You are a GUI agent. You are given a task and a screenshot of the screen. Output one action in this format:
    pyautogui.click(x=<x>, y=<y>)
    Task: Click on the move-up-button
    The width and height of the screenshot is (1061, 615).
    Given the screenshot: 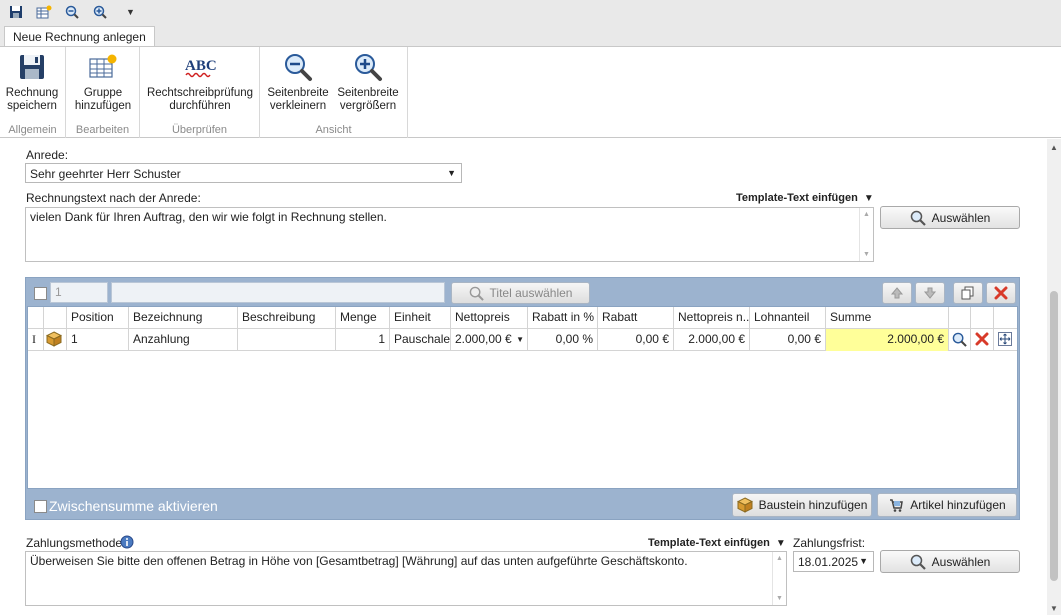 What is the action you would take?
    pyautogui.click(x=897, y=293)
    